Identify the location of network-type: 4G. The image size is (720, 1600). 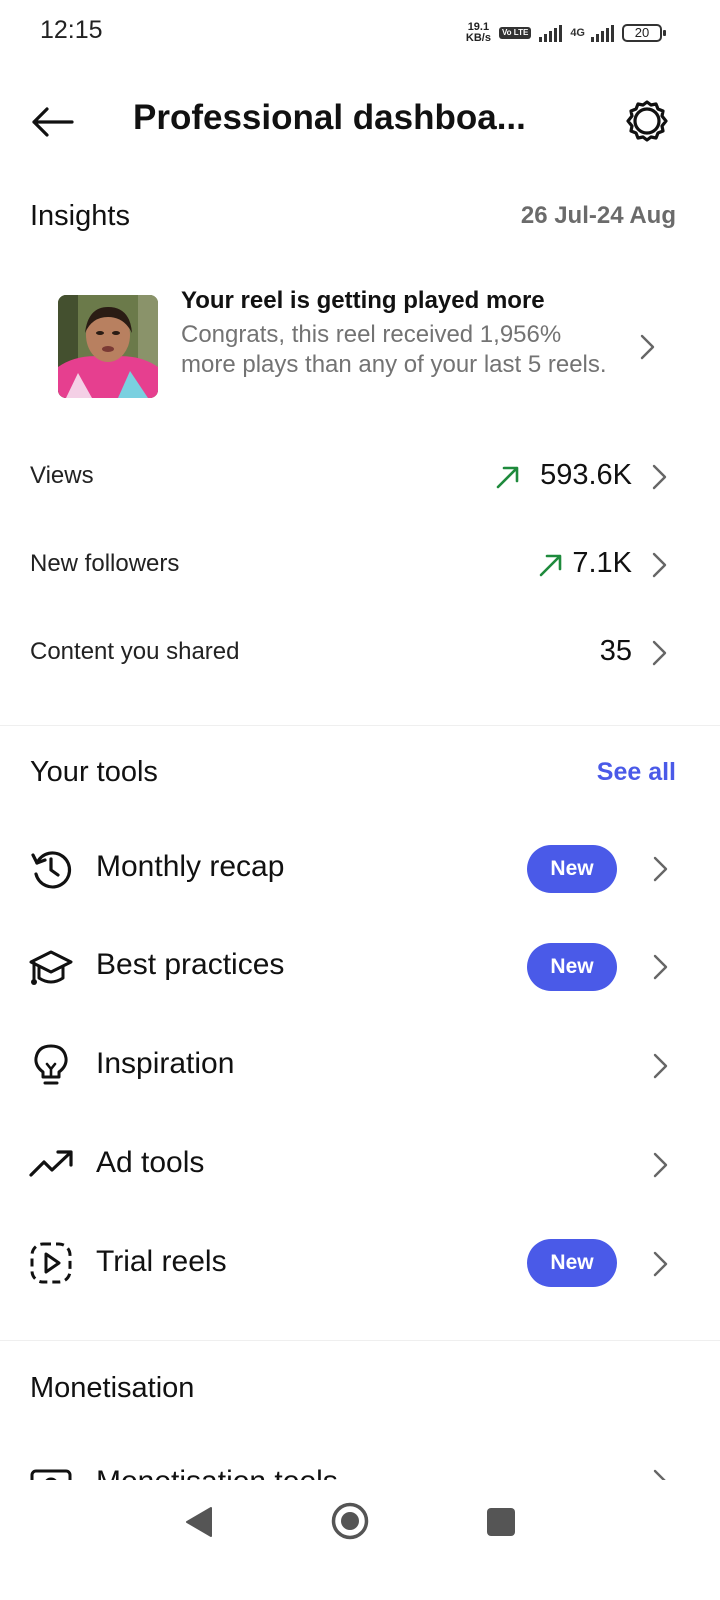
(577, 33).